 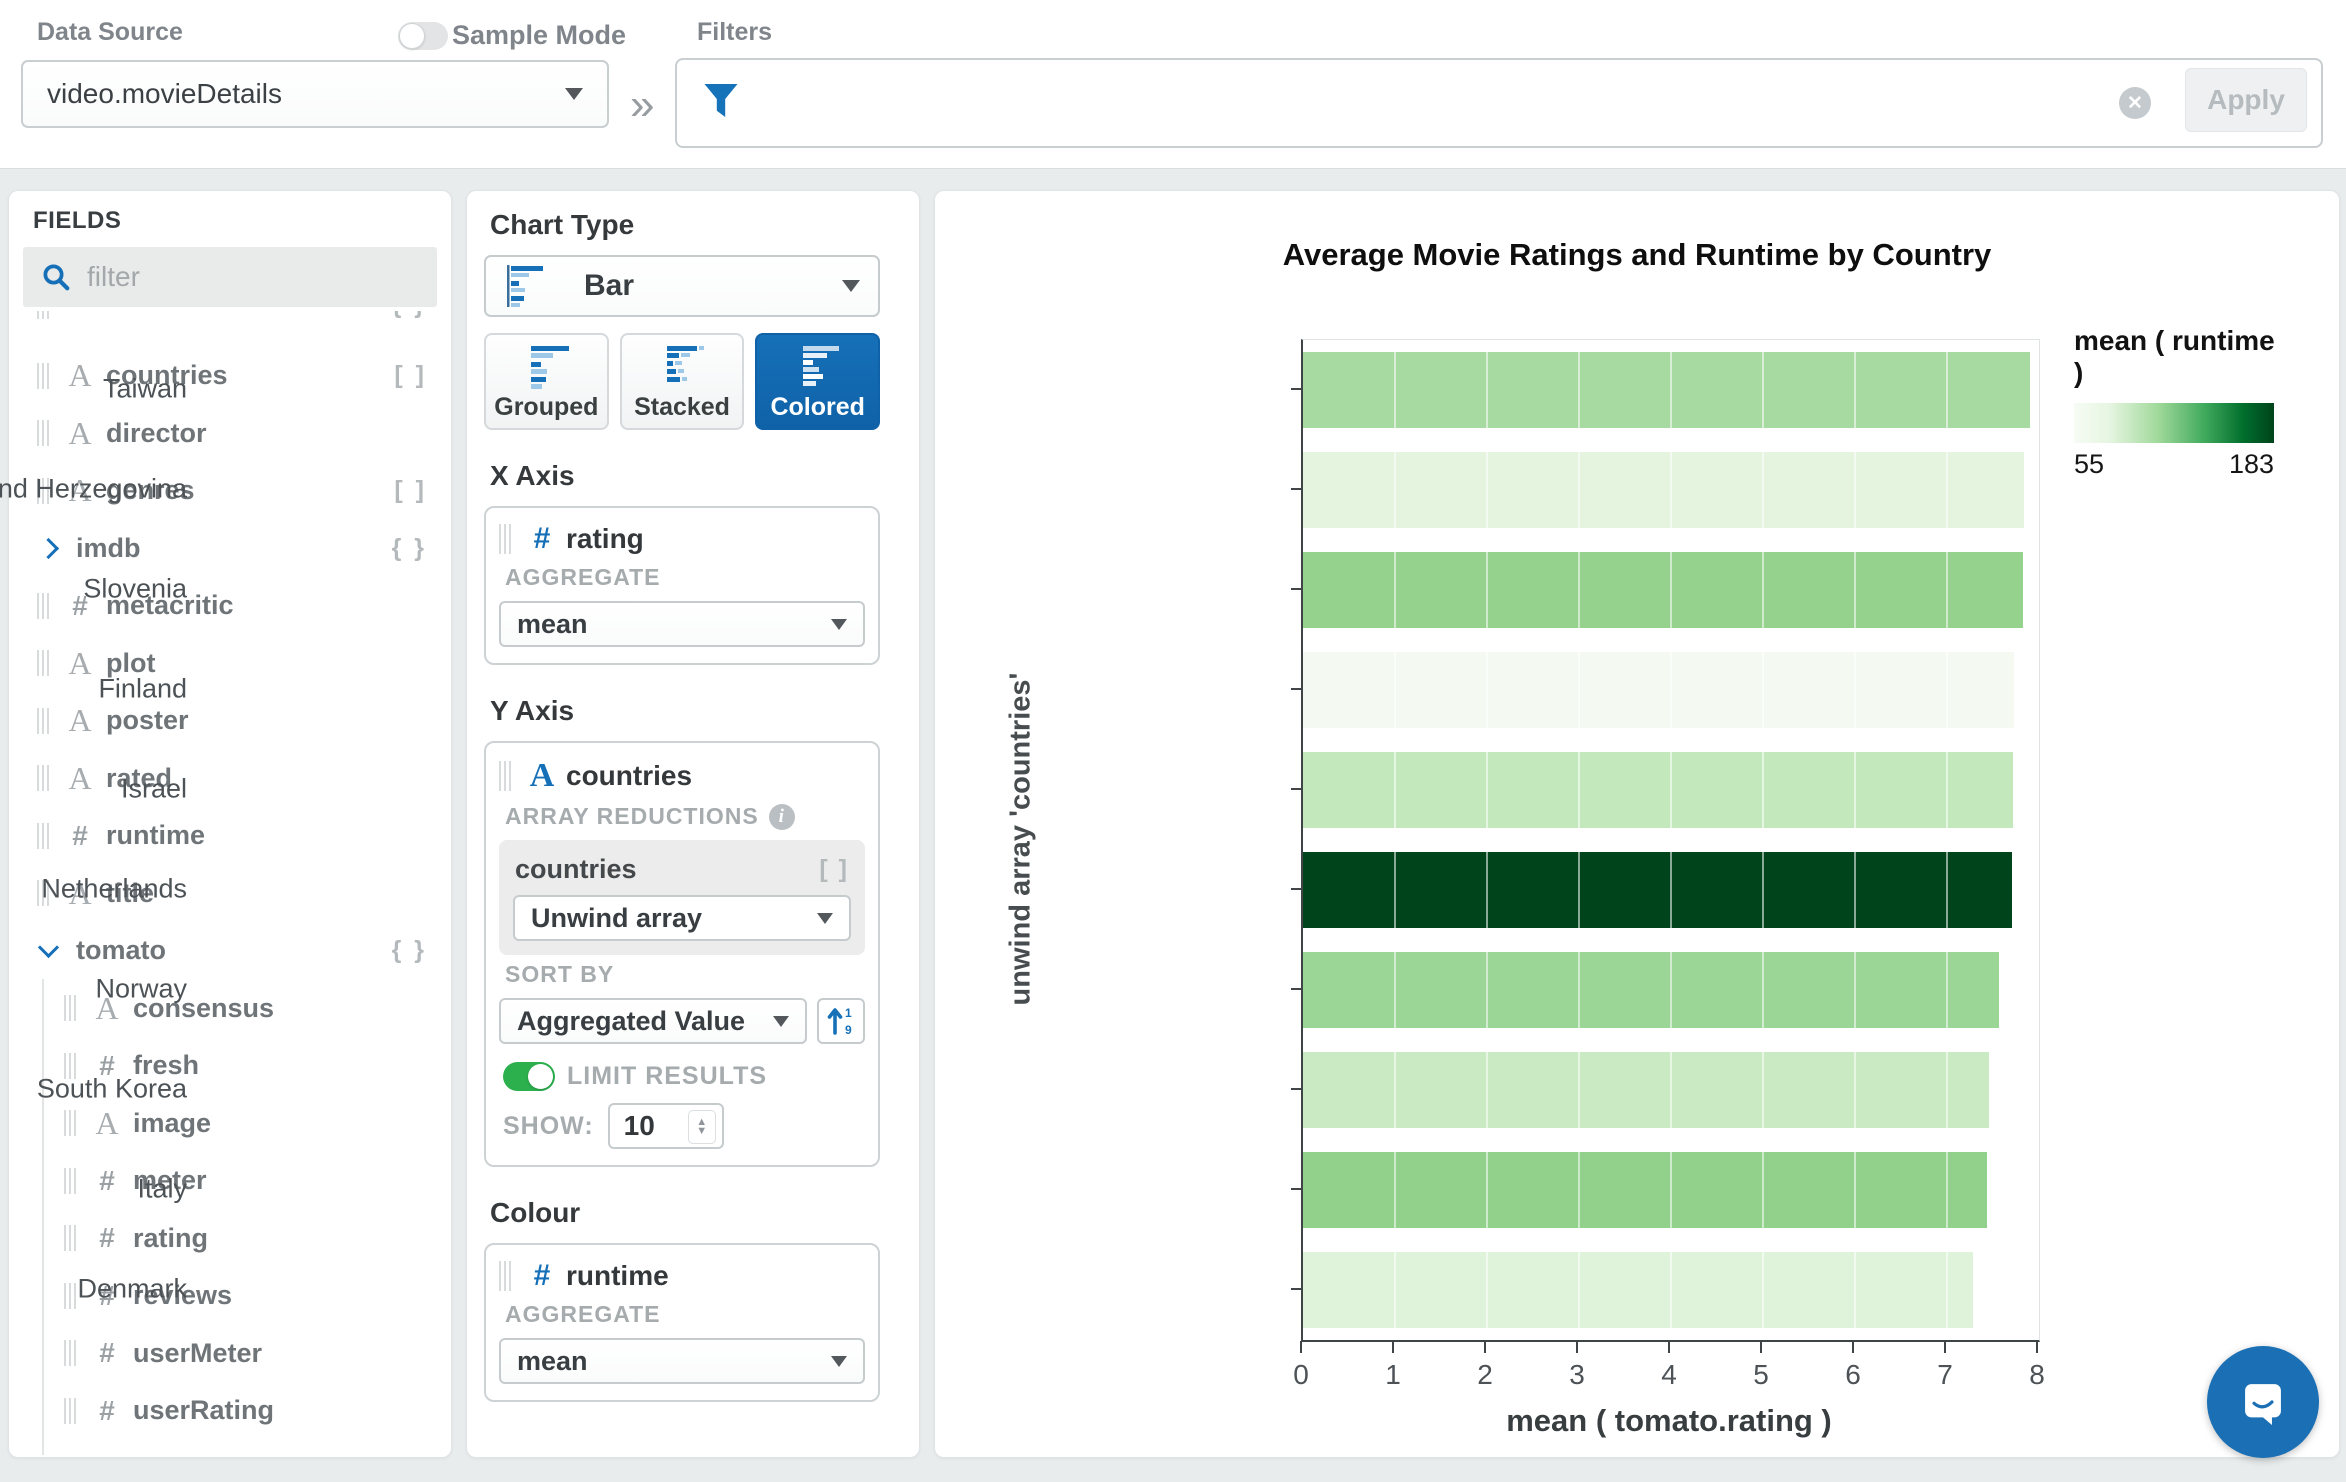 I want to click on field-row-rating: # rating, so click(x=229, y=1239).